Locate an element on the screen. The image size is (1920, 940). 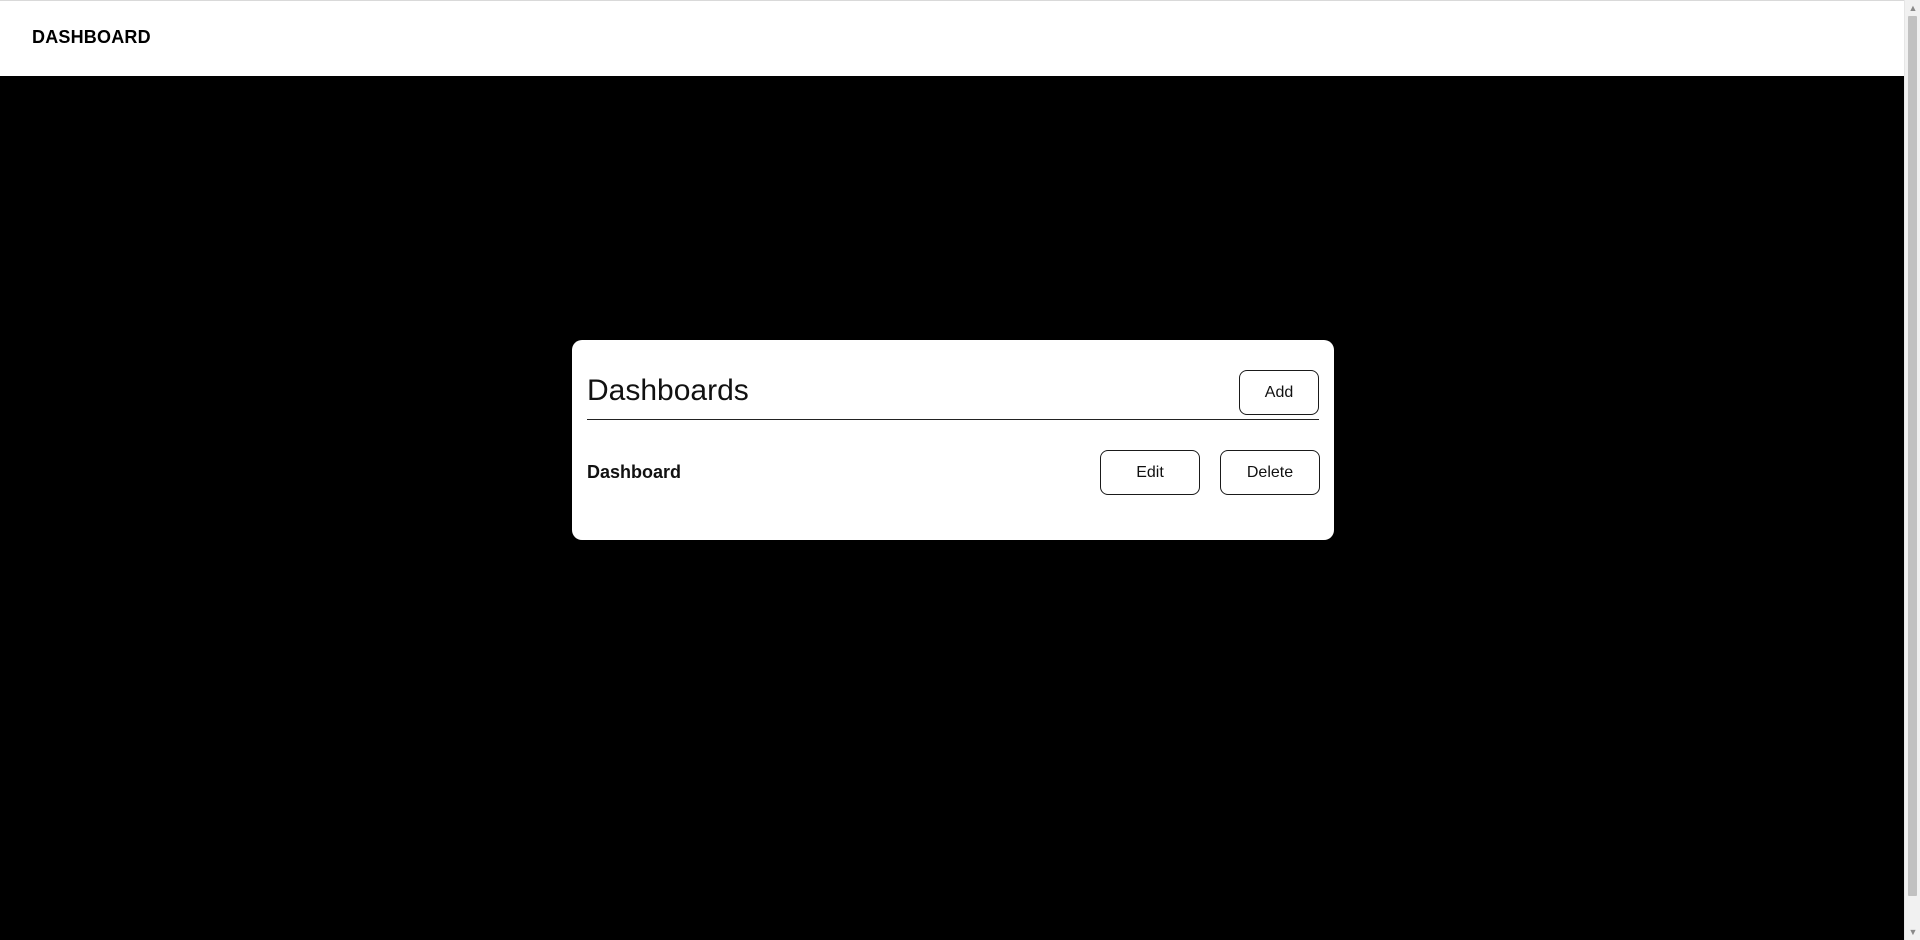
brand-home-link: DASHBOARD is located at coordinates (91, 37).